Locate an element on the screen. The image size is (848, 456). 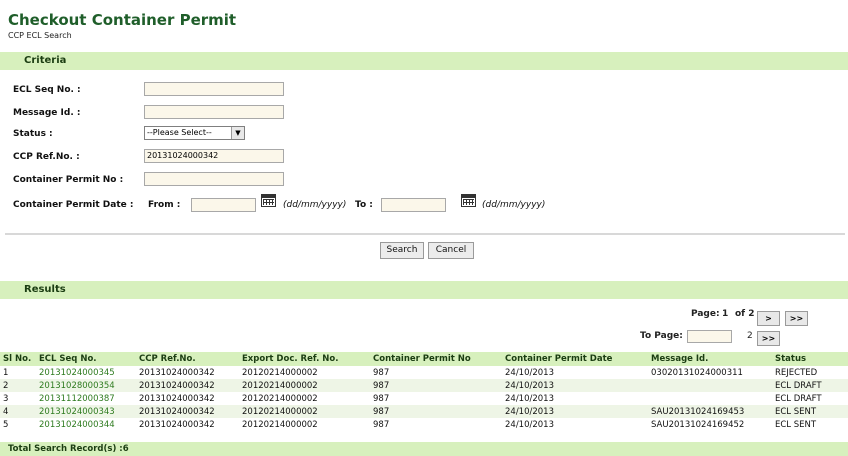
ccp-ref-label: CCP Ref.No. : is located at coordinates (46, 157).